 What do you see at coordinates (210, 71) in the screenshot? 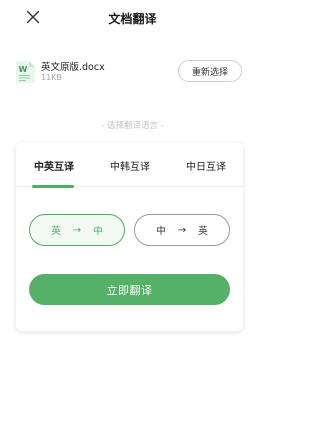
I see `reselect-file-button: 重新选择` at bounding box center [210, 71].